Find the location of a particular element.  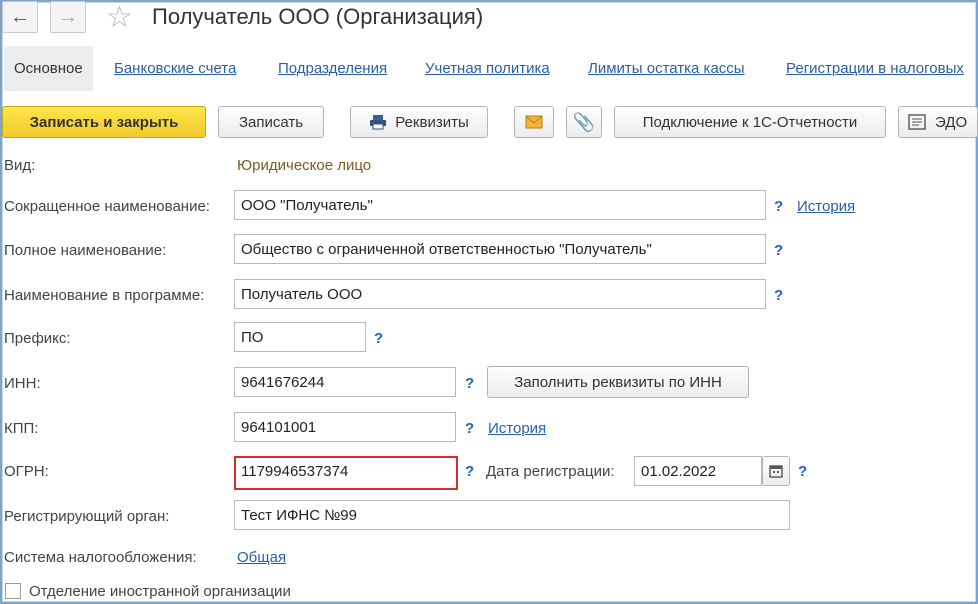

requisites-label: Реквизиты is located at coordinates (432, 122).